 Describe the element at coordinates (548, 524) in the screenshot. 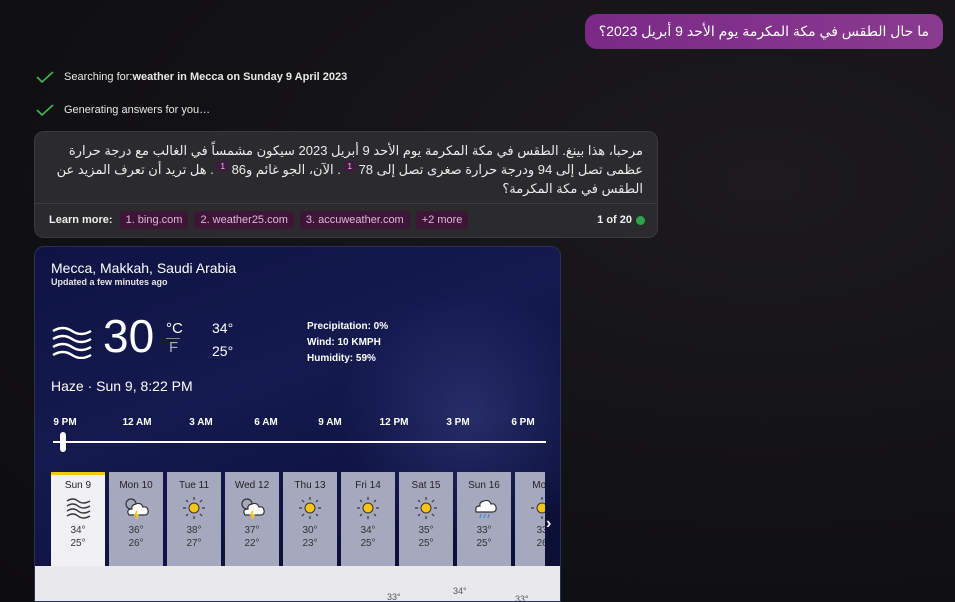

I see `chevron-right-icon: ›` at that location.